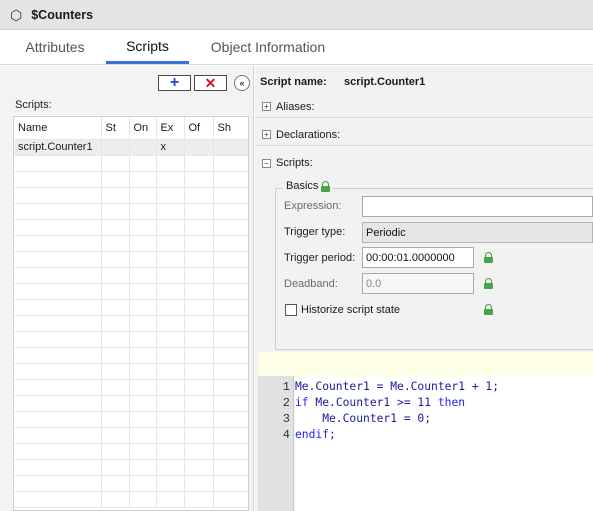 Image resolution: width=593 pixels, height=511 pixels. I want to click on table-cell: x, so click(170, 147).